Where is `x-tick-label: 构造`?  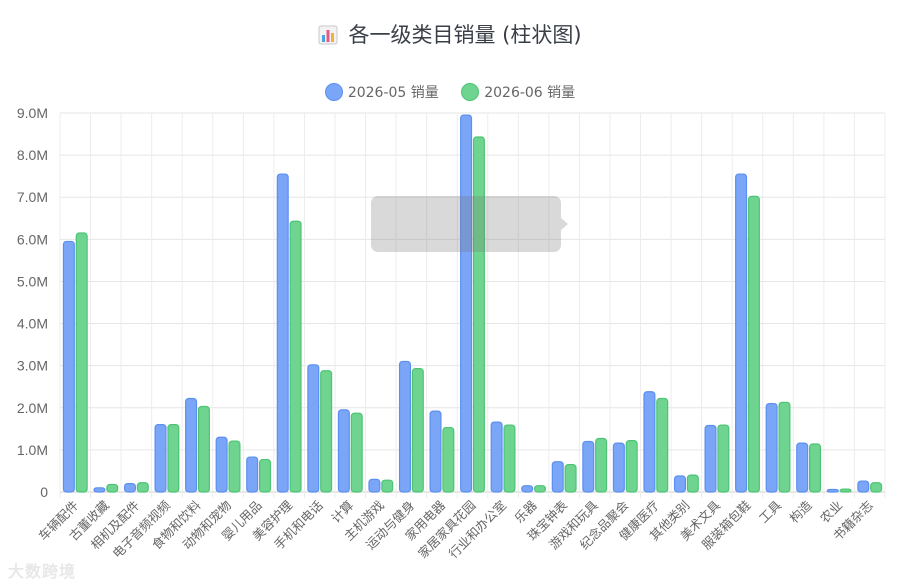
x-tick-label: 构造 is located at coordinates (800, 511).